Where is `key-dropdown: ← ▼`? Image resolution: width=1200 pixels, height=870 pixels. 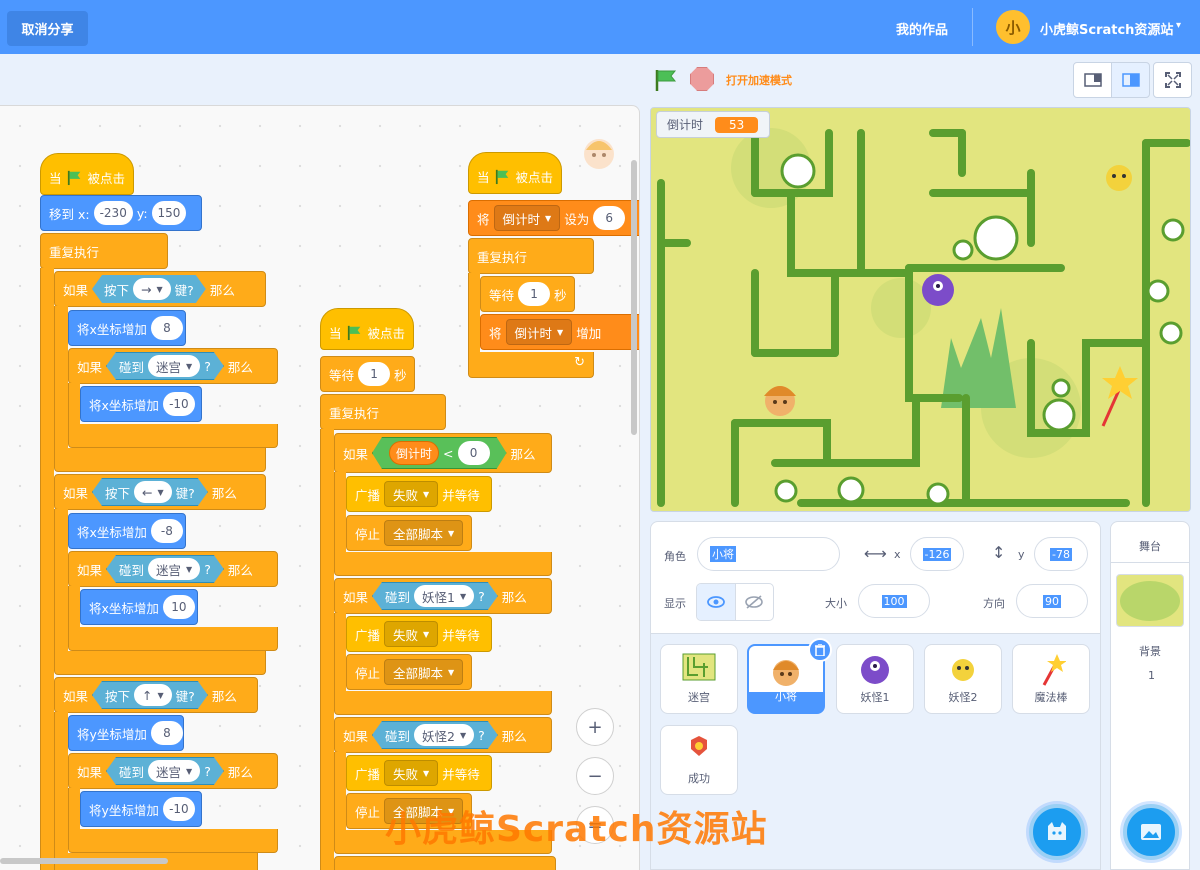 key-dropdown: ← ▼ is located at coordinates (153, 492).